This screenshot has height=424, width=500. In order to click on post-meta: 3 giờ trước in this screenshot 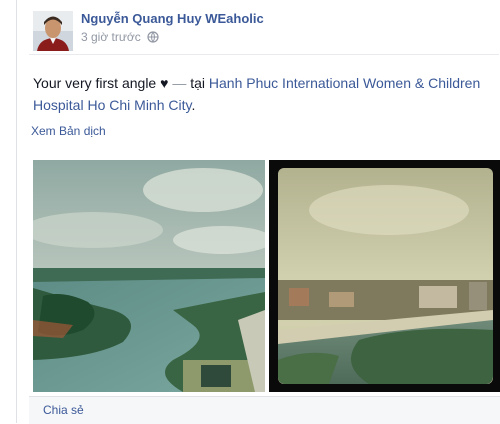, I will do `click(120, 37)`.